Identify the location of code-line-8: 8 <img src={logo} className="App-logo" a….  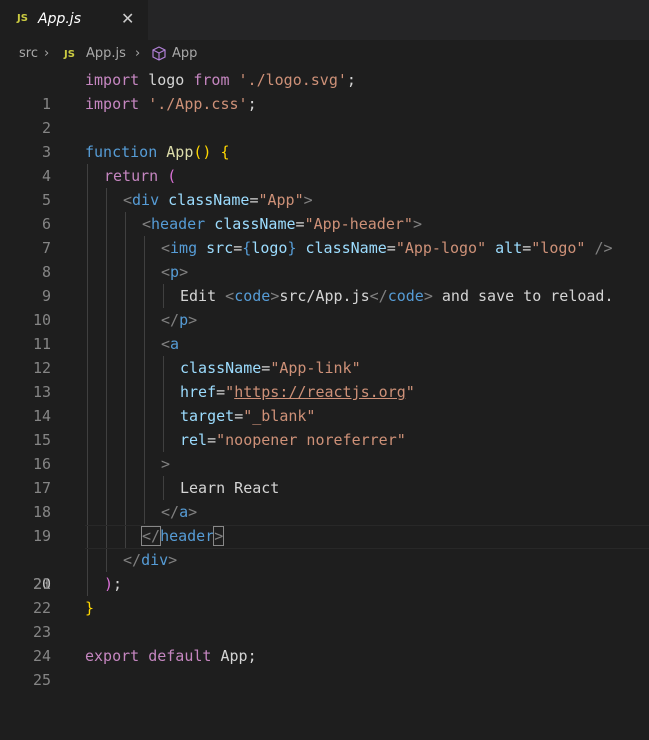
(327, 260).